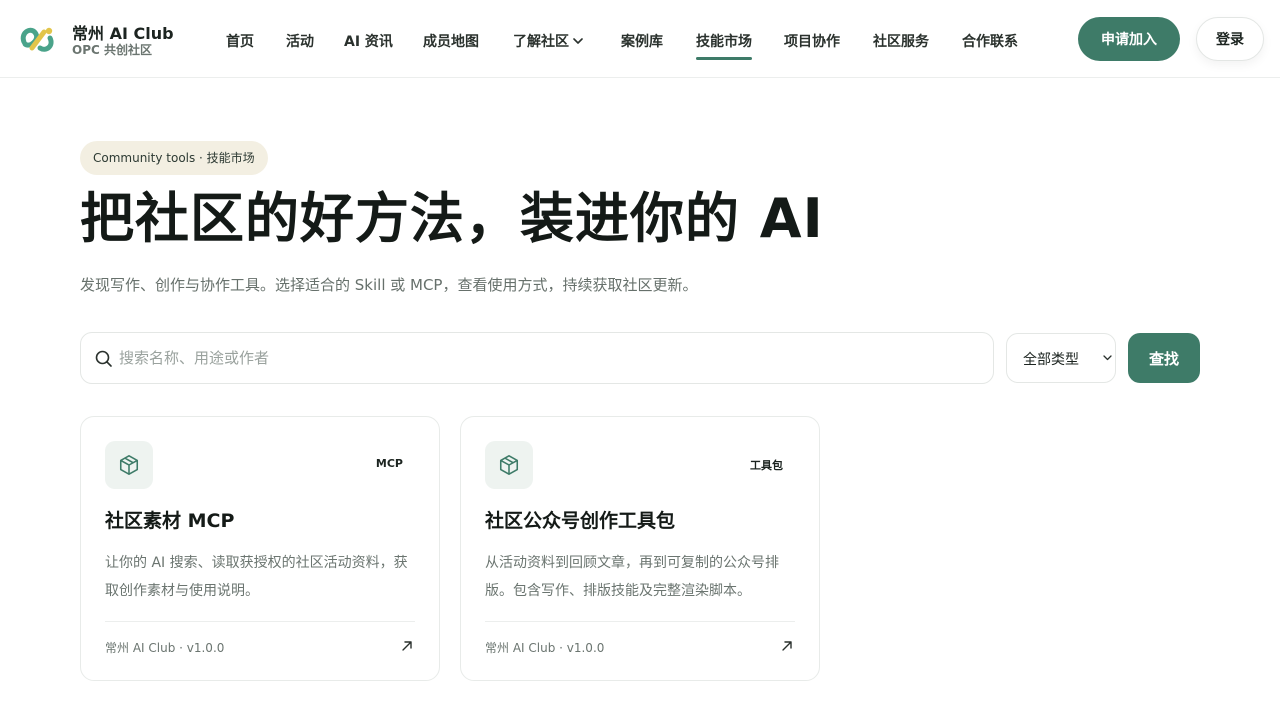 This screenshot has width=1280, height=720. Describe the element at coordinates (766, 465) in the screenshot. I see `card-type-badge: 工具包` at that location.